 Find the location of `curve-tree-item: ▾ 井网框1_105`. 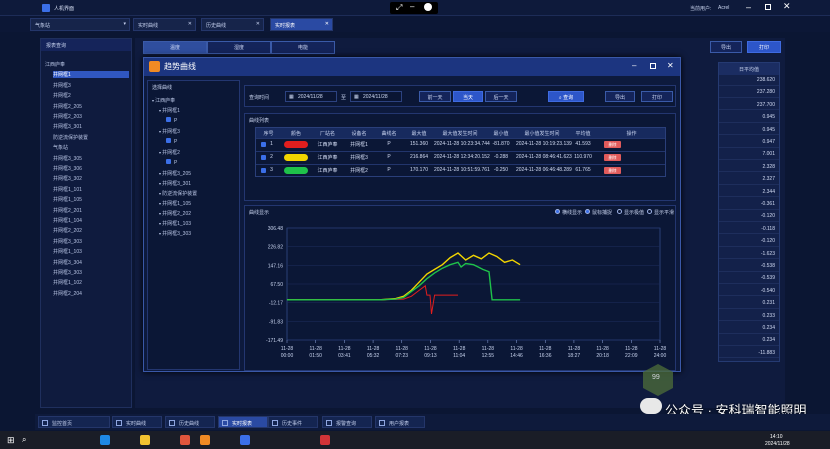

curve-tree-item: ▾ 井网框1_105 is located at coordinates (175, 203).